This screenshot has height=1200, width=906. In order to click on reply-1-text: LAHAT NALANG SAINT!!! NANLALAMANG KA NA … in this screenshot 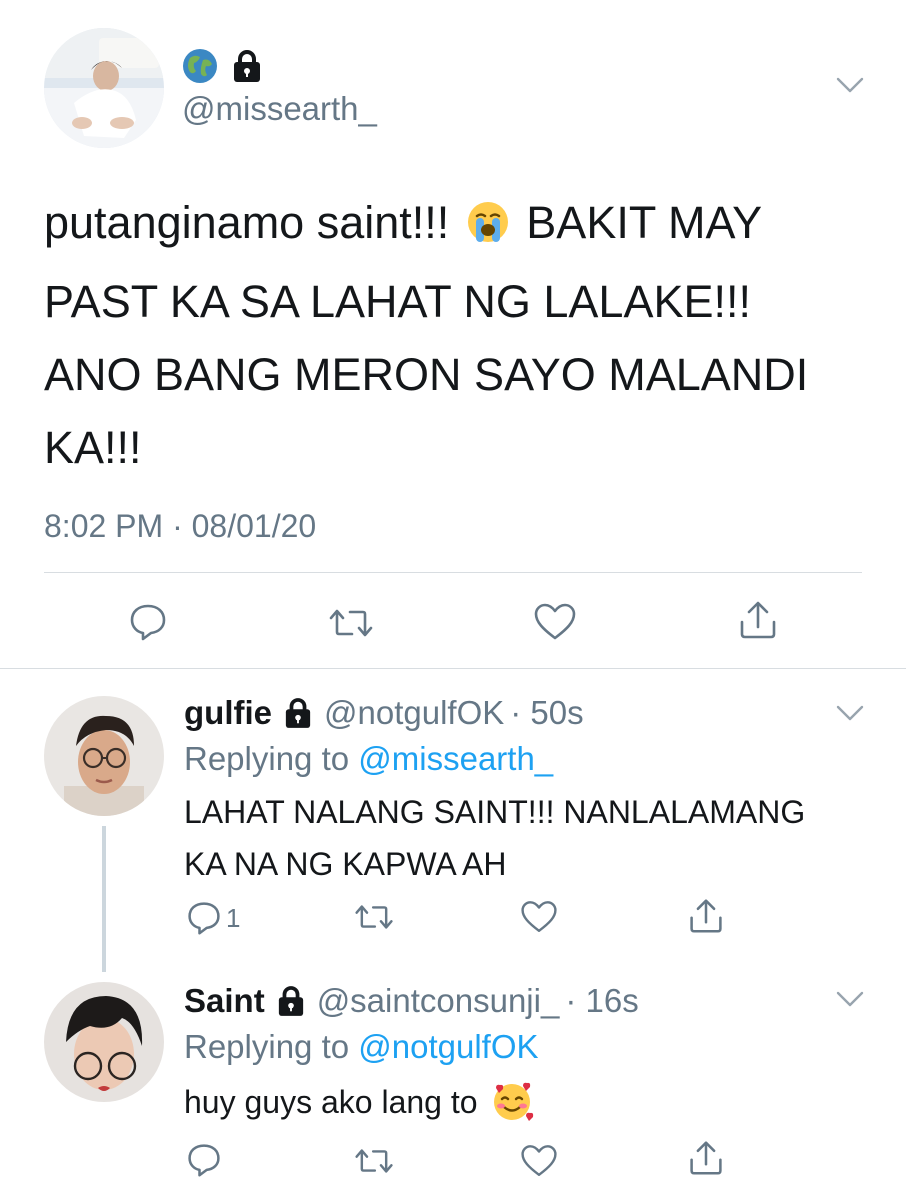, I will do `click(494, 838)`.